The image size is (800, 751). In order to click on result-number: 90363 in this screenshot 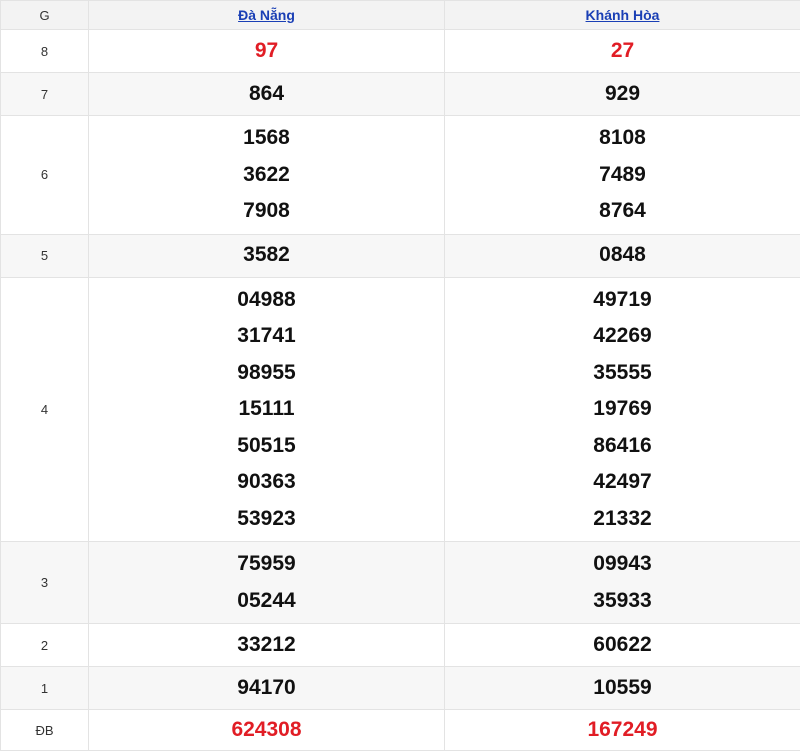, I will do `click(266, 482)`.